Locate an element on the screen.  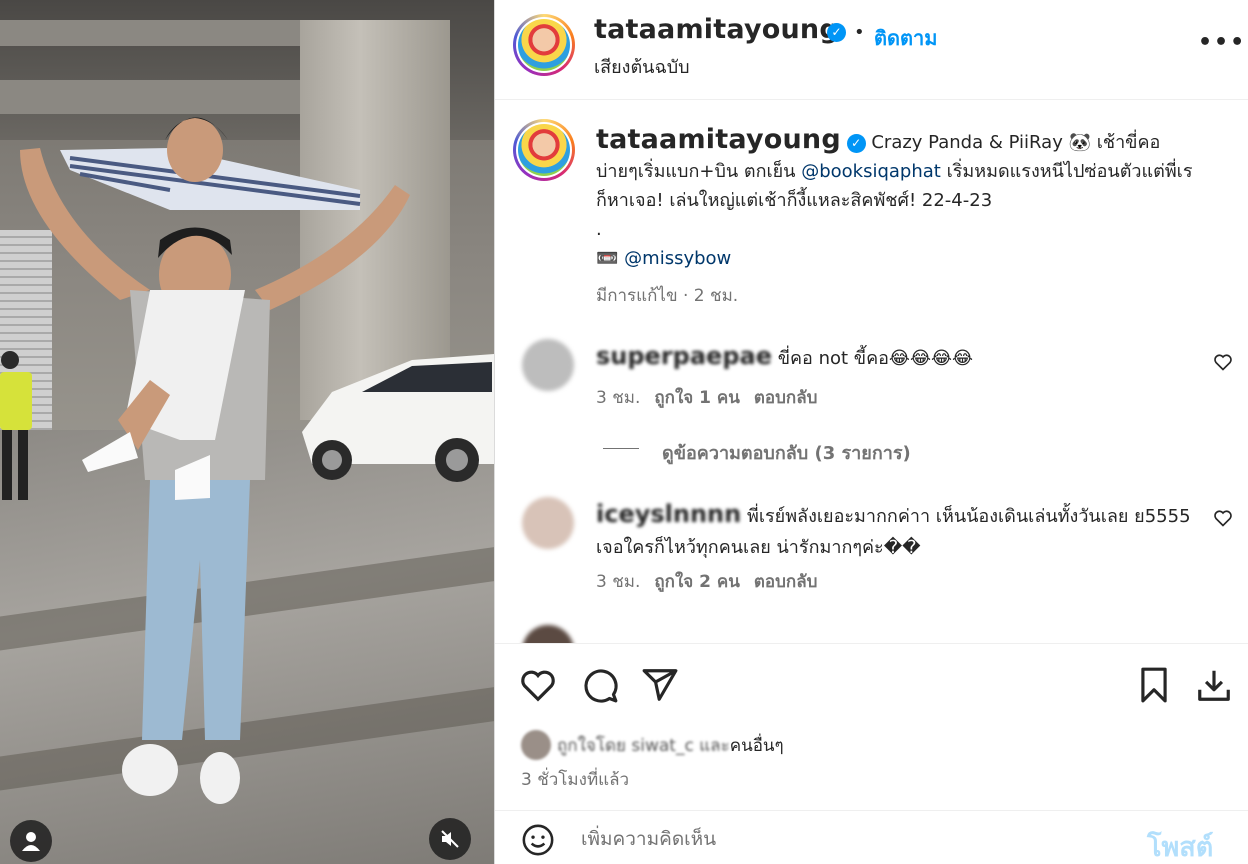
likes-summary: ถูกใจโดย siwat_c และ คนอื่นๆ is located at coordinates (652, 745).